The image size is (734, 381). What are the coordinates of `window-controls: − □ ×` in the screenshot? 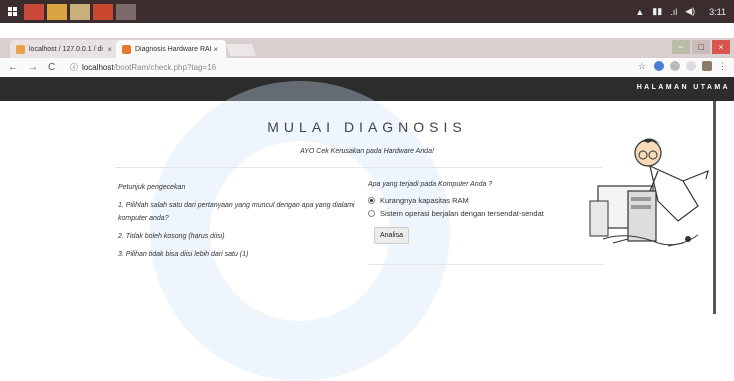 It's located at (700, 47).